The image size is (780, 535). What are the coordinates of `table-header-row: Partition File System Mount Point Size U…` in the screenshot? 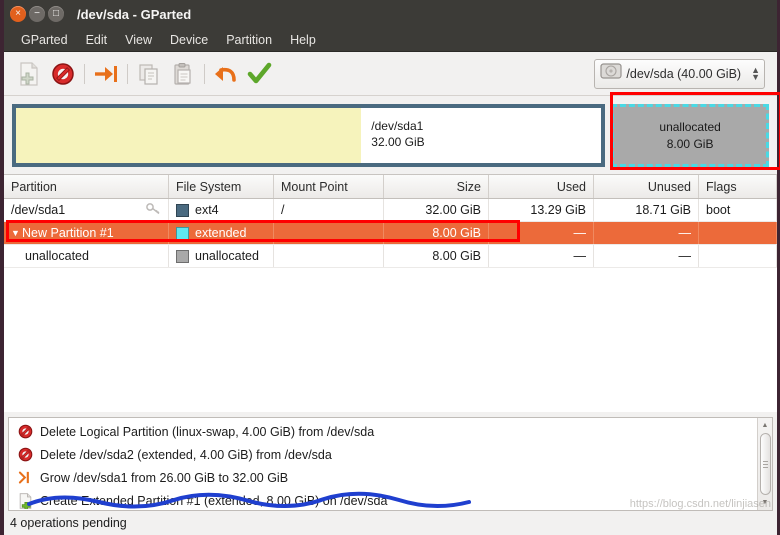 It's located at (390, 186).